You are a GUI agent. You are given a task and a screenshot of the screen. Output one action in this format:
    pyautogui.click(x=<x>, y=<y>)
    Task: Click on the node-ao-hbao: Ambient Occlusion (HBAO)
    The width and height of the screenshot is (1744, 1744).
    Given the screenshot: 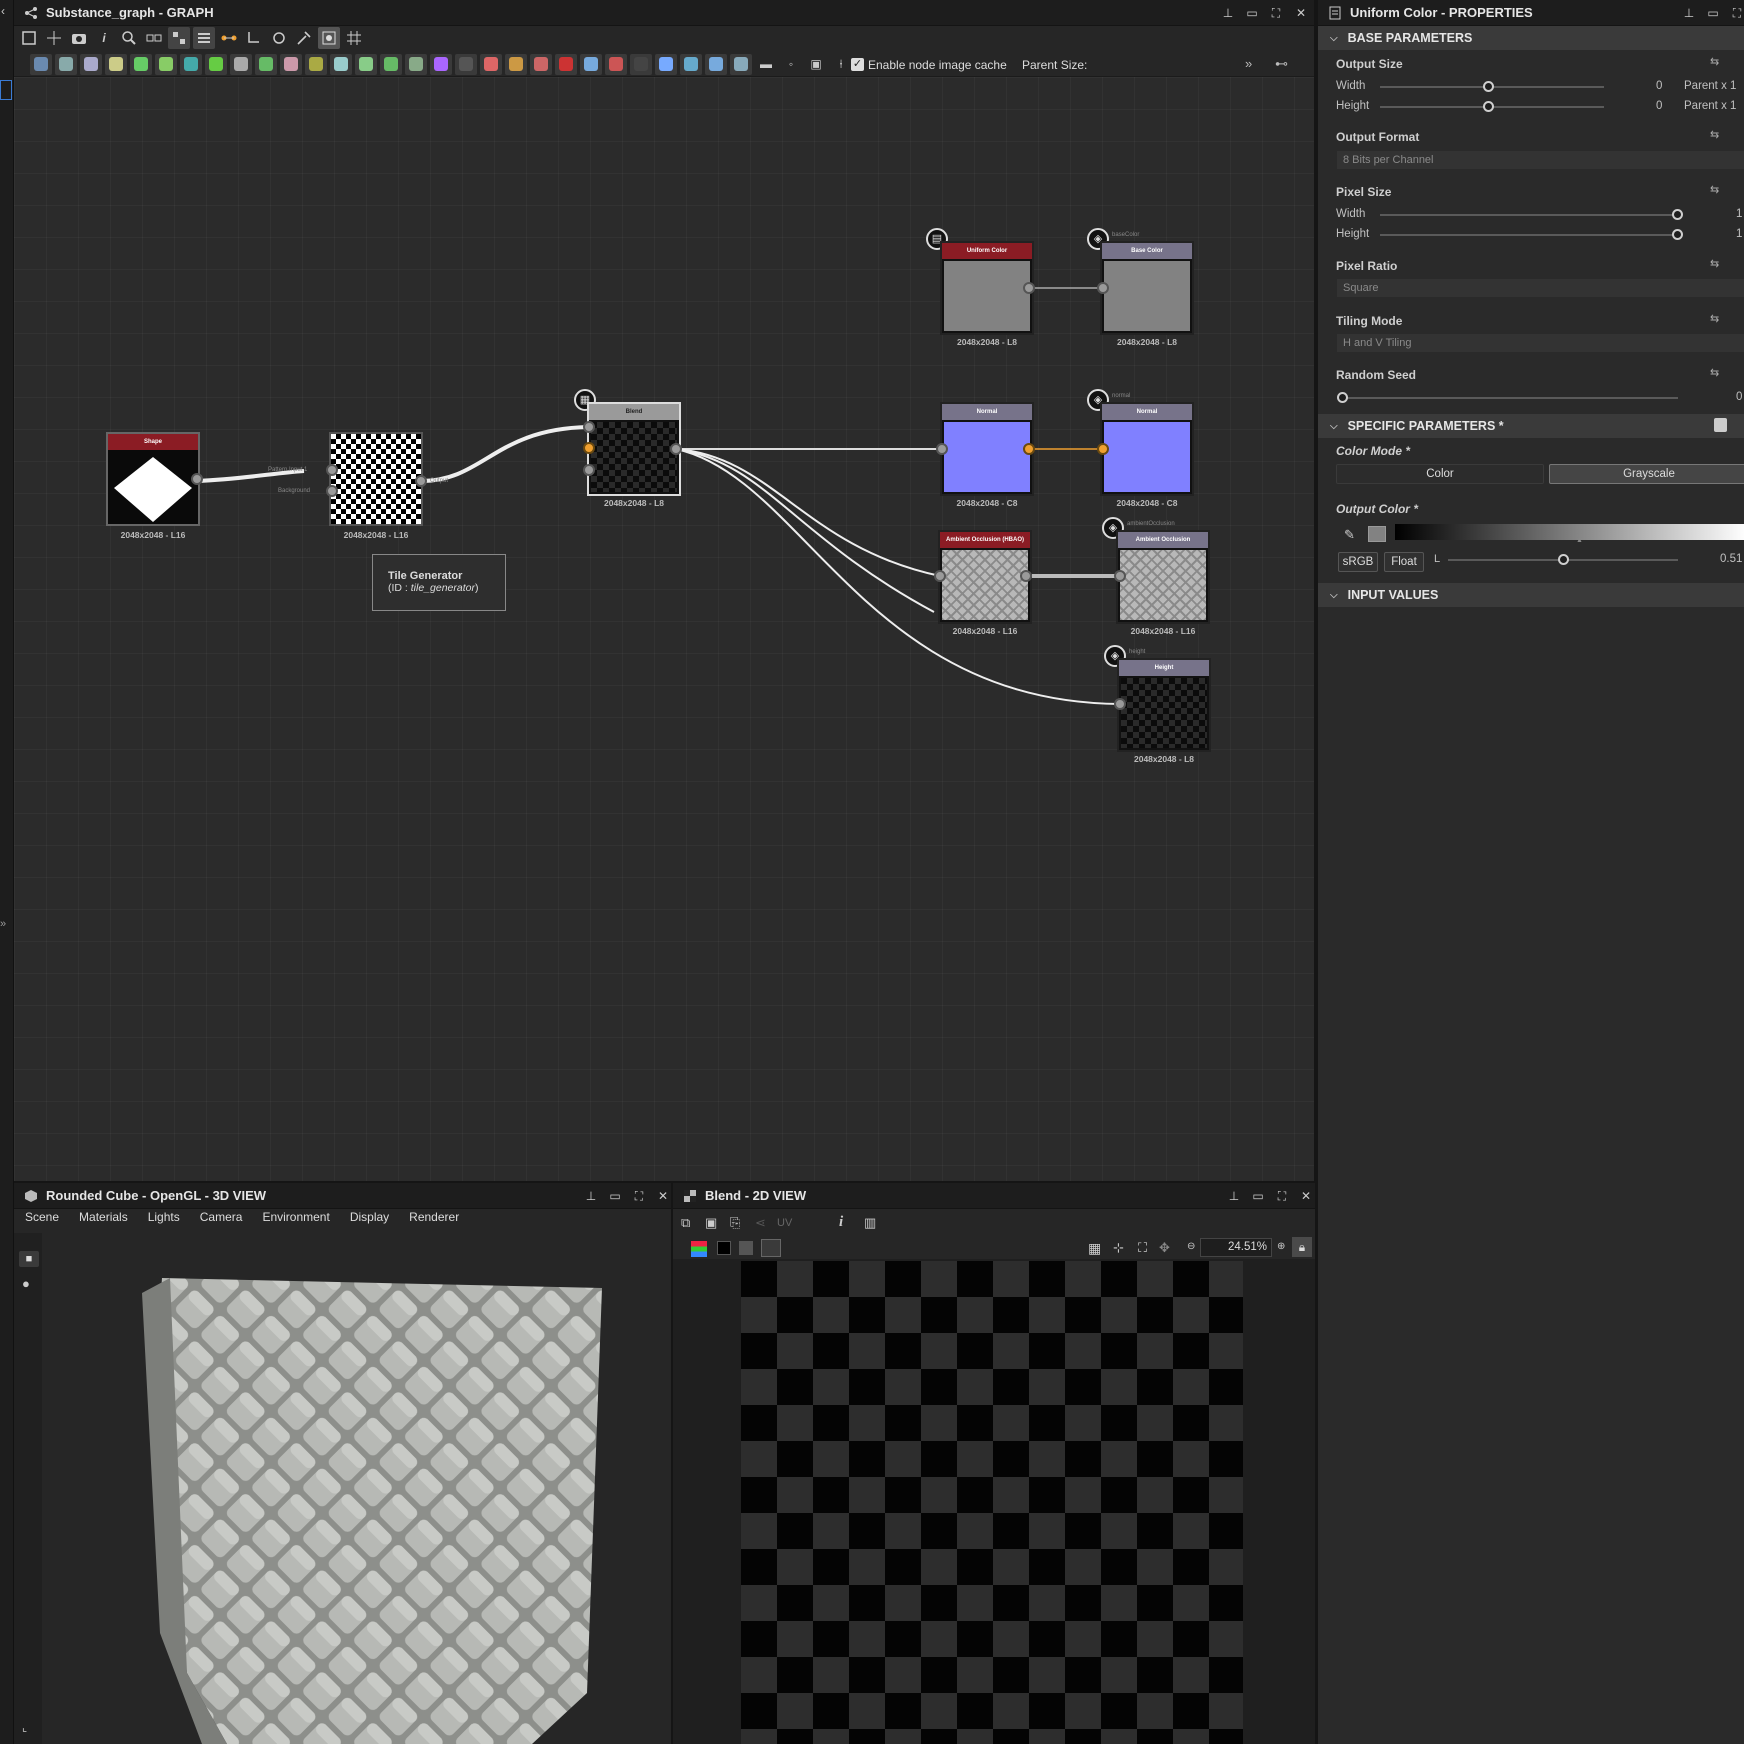 What is the action you would take?
    pyautogui.click(x=985, y=577)
    